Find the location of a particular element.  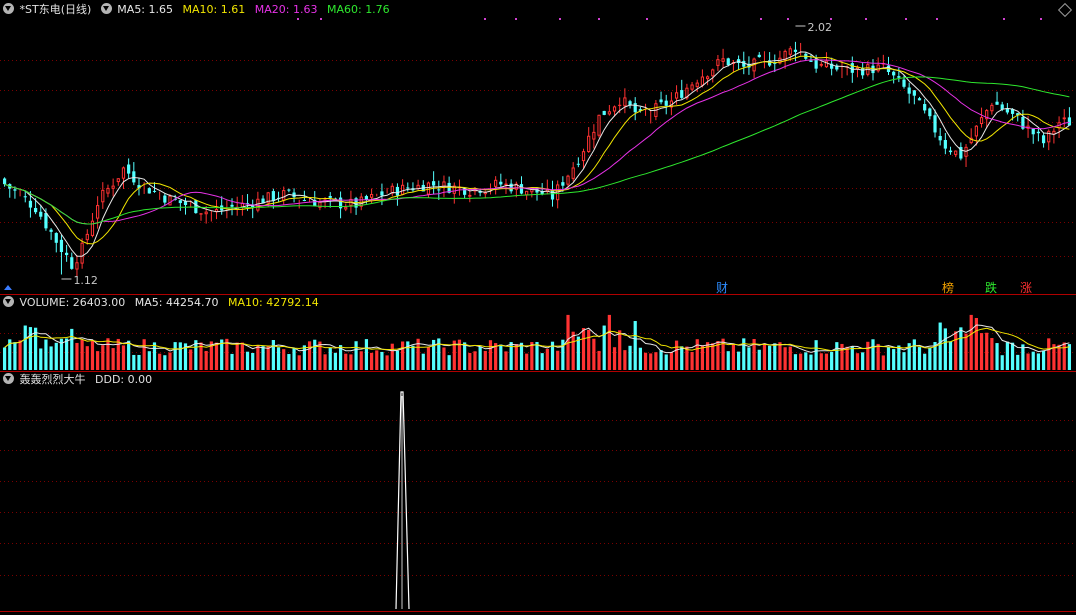

event-marker: 财 is located at coordinates (722, 288).